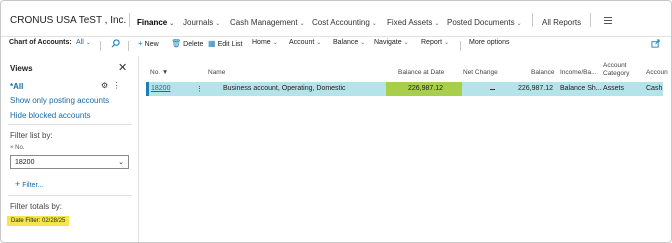 The image size is (672, 243). What do you see at coordinates (492, 89) in the screenshot?
I see `row-net-change` at bounding box center [492, 89].